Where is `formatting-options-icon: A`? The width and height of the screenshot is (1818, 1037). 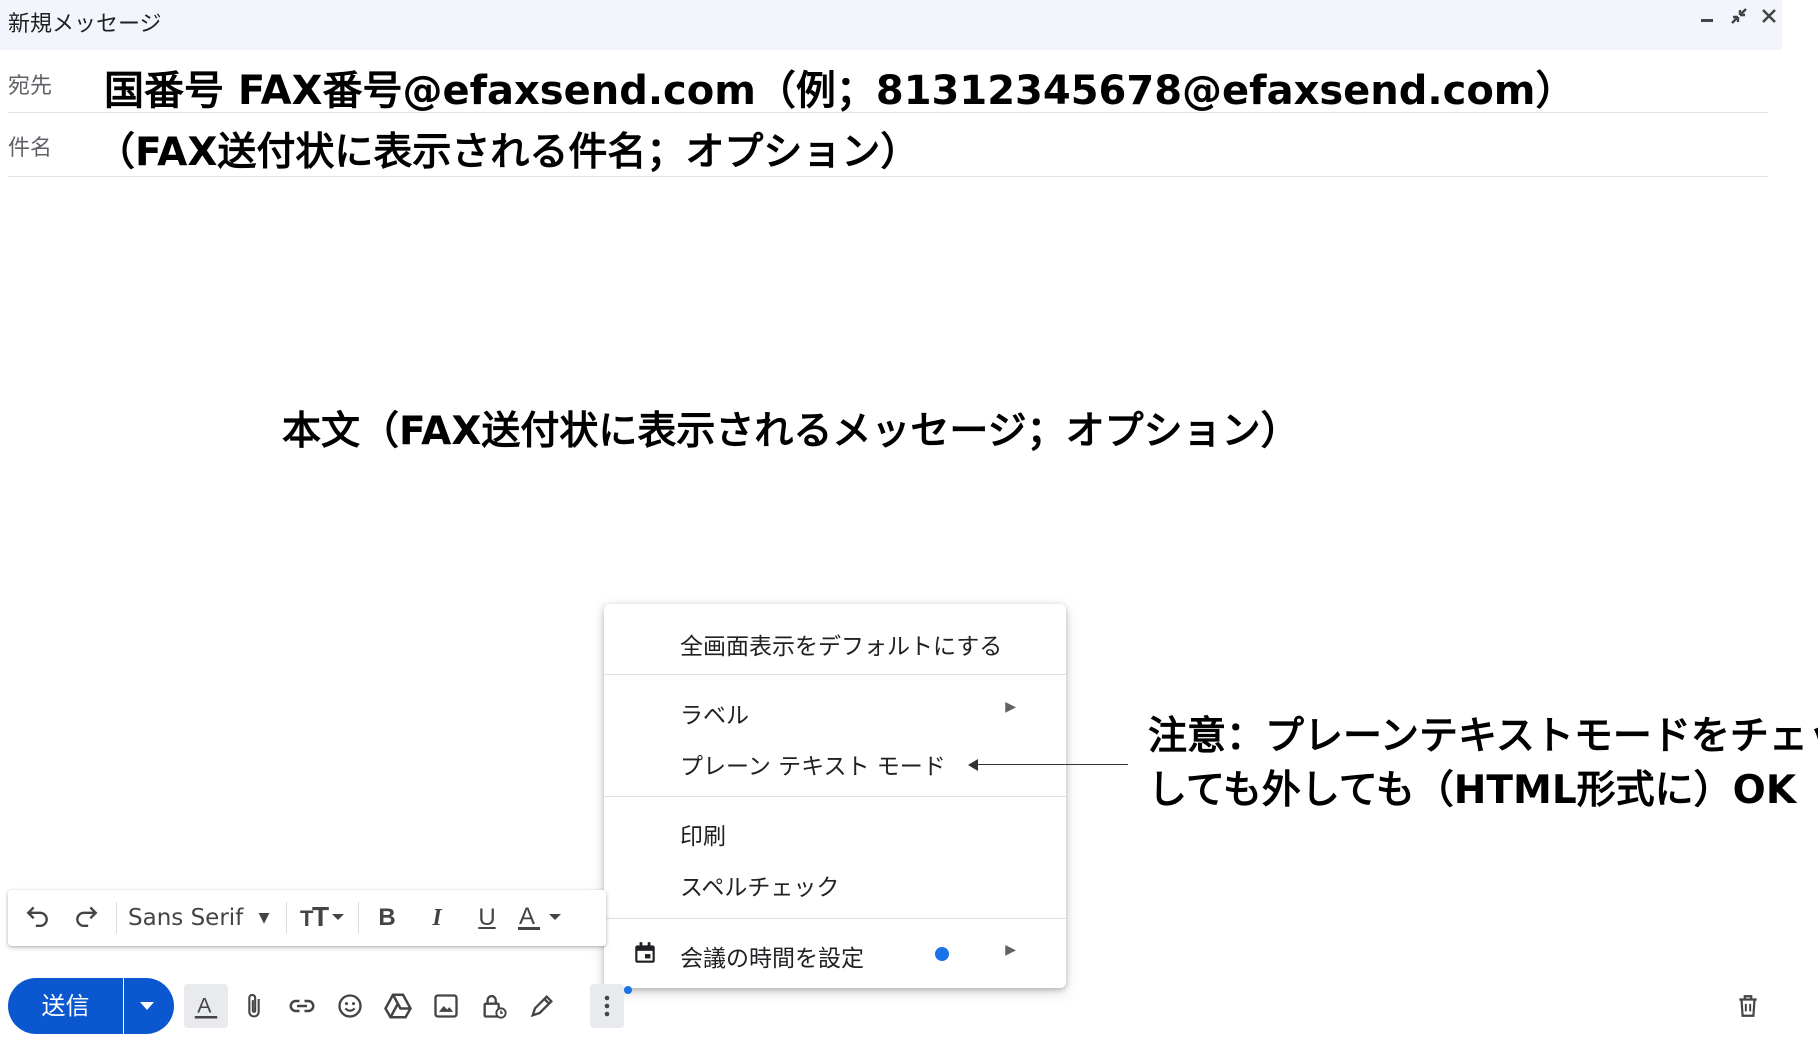
formatting-options-icon: A is located at coordinates (206, 1006).